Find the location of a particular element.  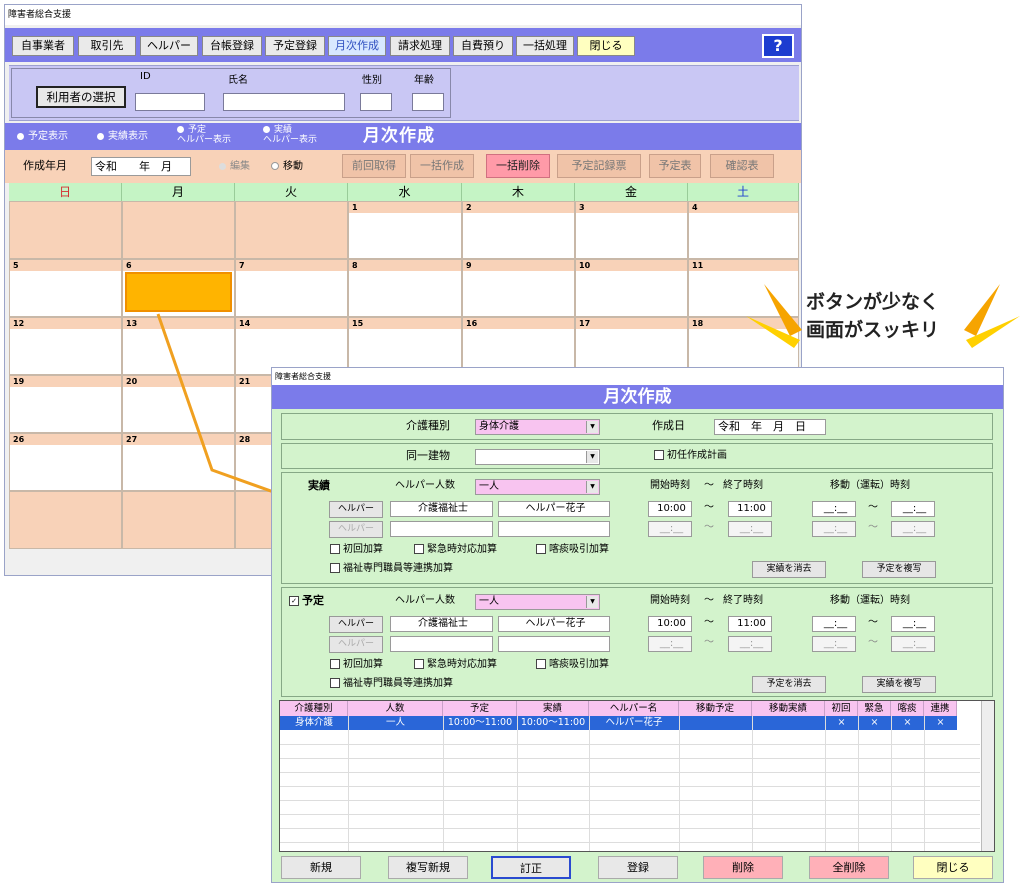

toolbar-button-schedule: 予定登録 is located at coordinates (295, 46).